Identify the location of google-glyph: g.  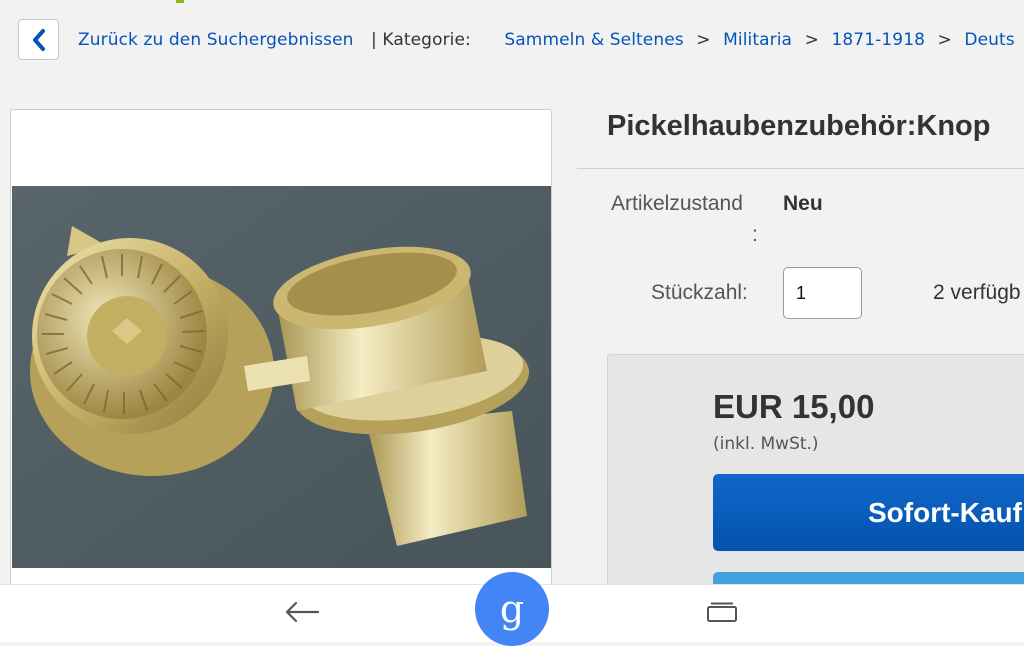
(512, 609).